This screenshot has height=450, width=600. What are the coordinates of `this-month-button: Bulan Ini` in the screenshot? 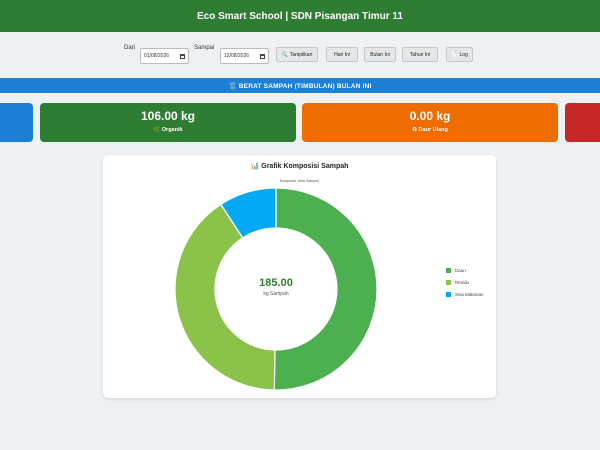 It's located at (380, 54).